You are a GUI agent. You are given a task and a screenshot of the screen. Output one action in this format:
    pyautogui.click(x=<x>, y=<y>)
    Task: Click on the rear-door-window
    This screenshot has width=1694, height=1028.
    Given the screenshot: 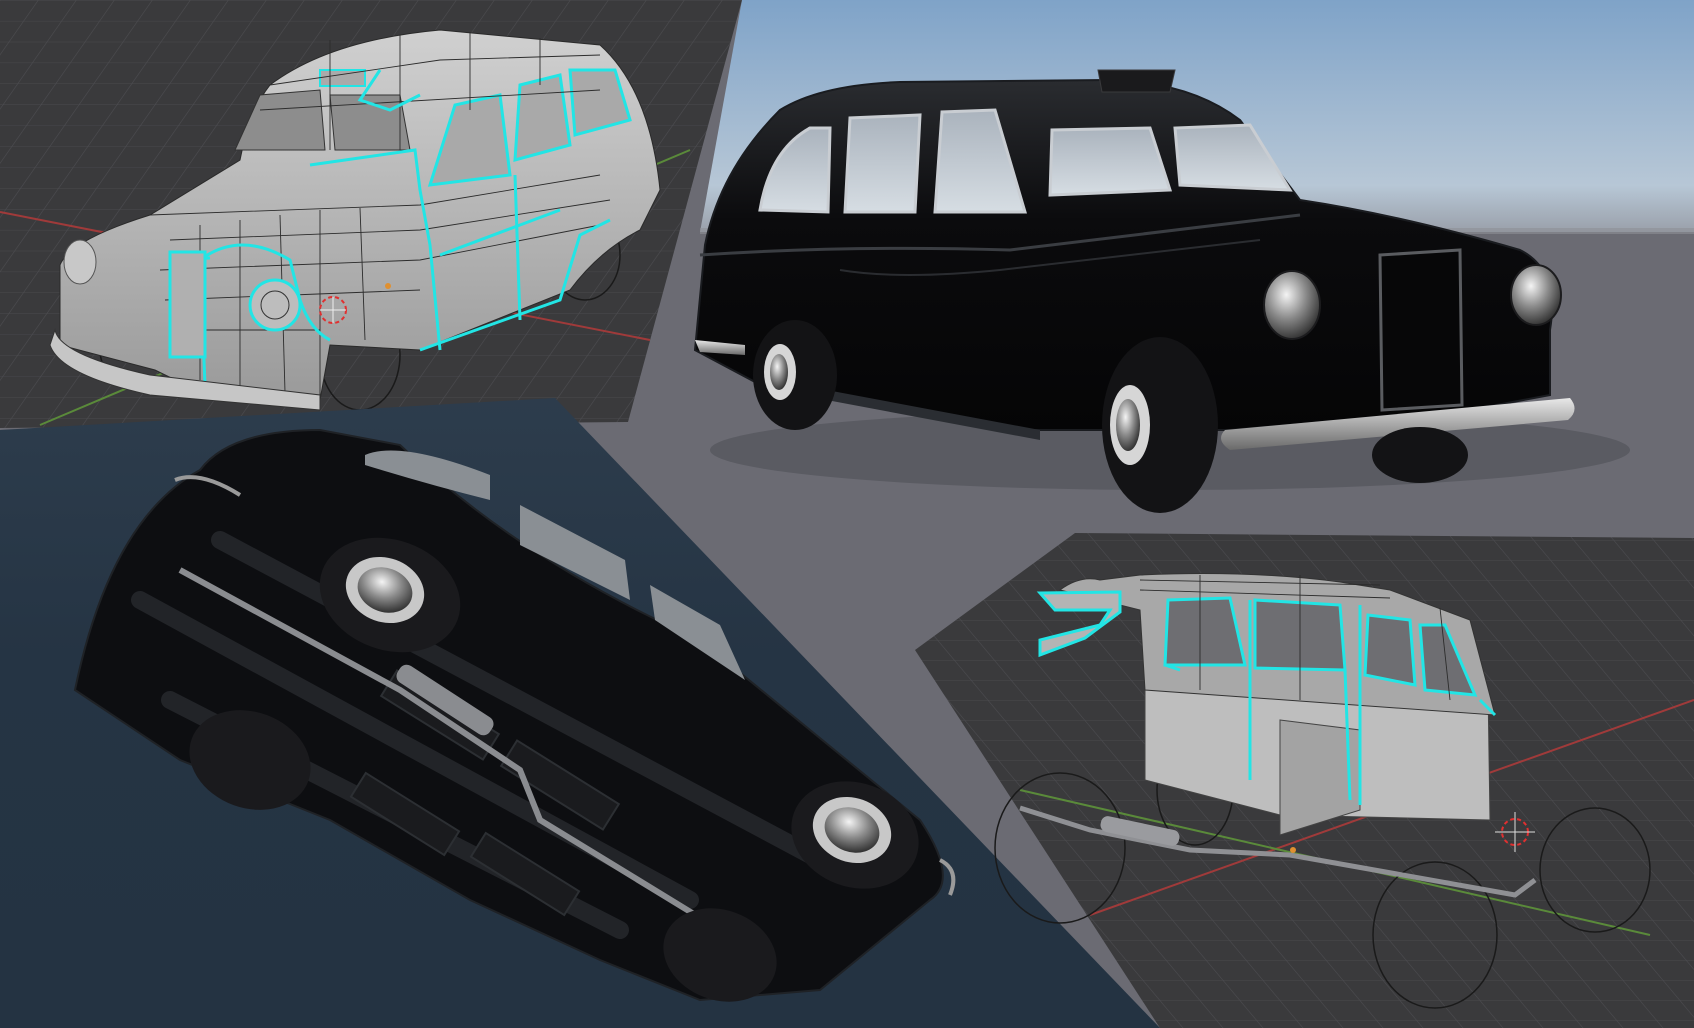 What is the action you would take?
    pyautogui.click(x=882, y=163)
    